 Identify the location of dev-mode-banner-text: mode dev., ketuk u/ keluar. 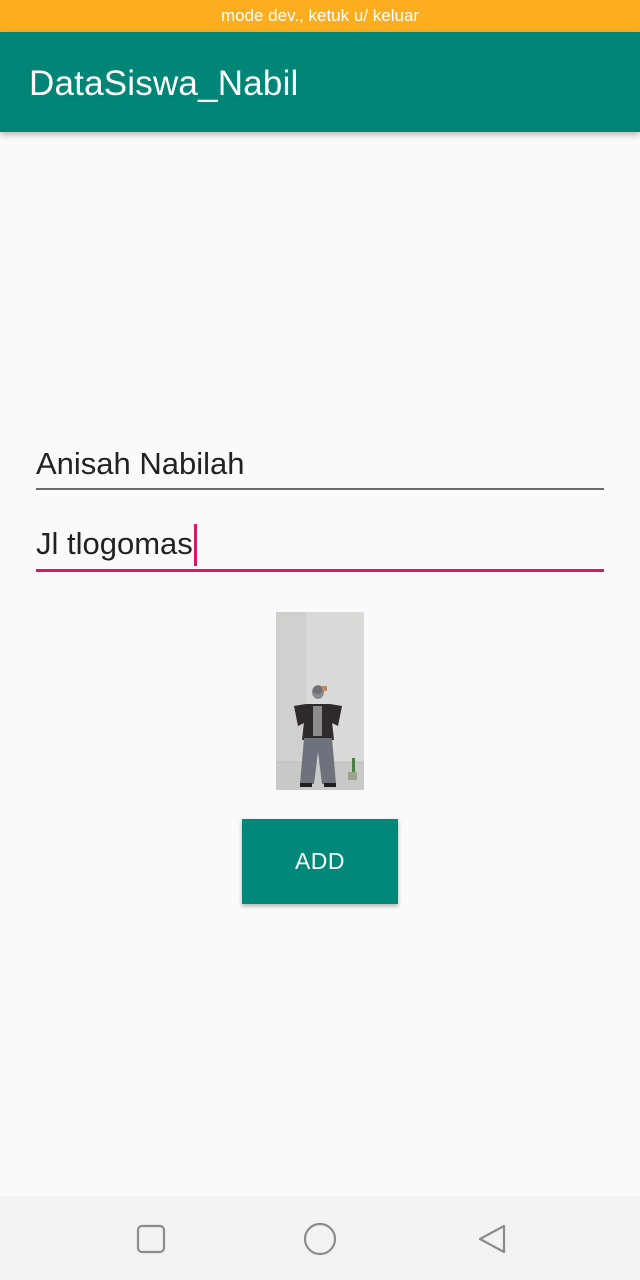
(320, 15).